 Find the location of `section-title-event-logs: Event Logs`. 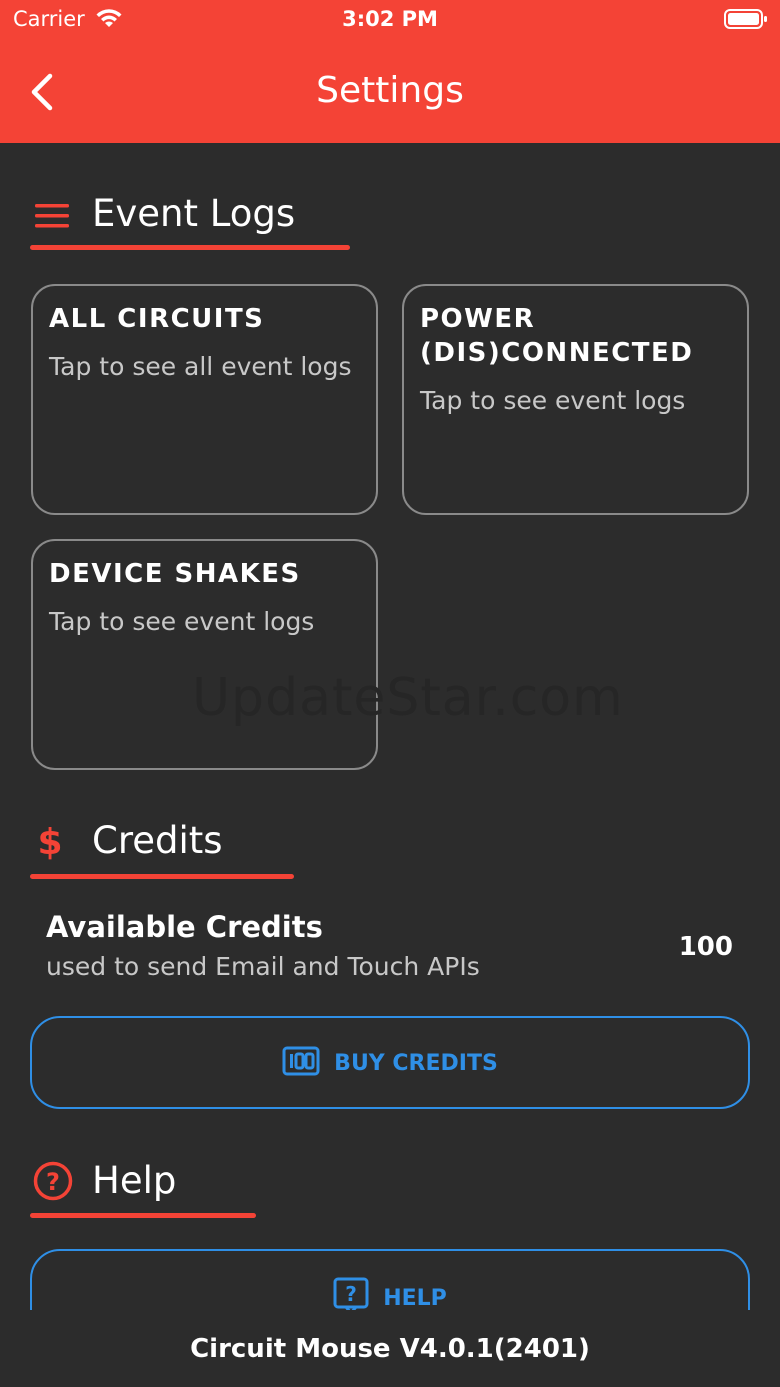

section-title-event-logs: Event Logs is located at coordinates (194, 213).